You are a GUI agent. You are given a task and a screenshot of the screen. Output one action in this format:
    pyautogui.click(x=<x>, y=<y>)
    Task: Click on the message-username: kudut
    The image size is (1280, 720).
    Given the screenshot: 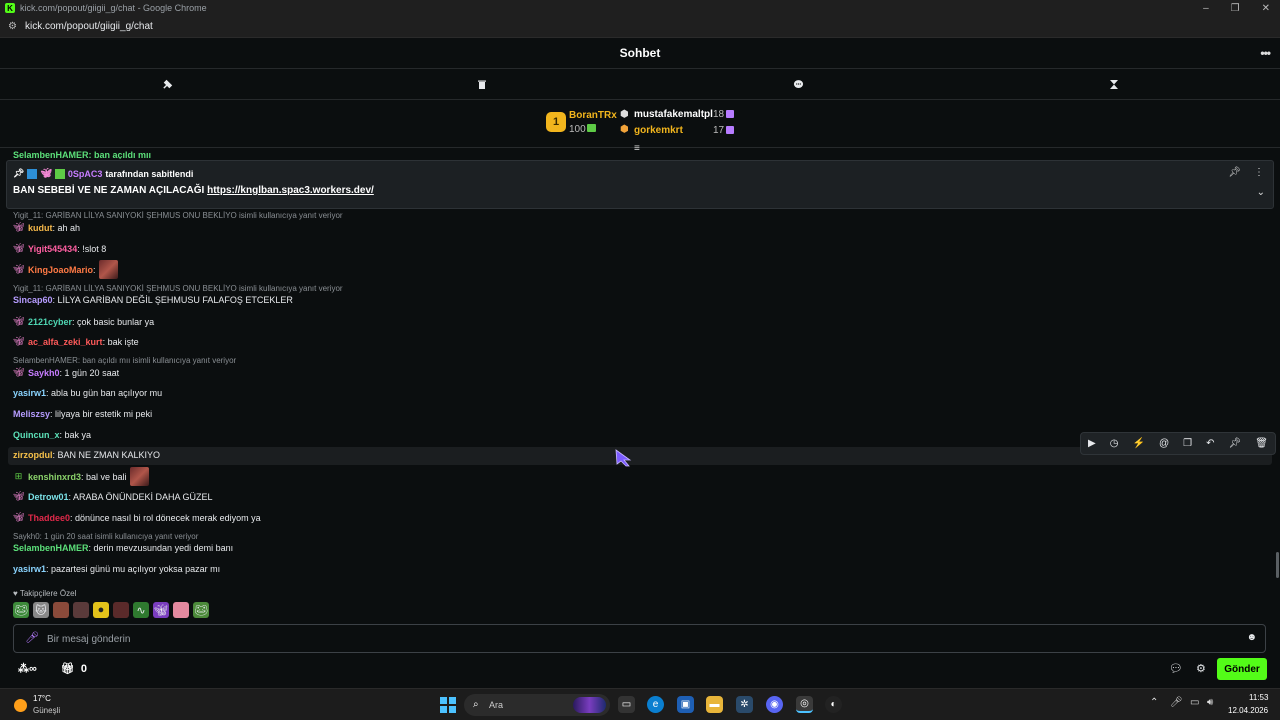 What is the action you would take?
    pyautogui.click(x=40, y=228)
    